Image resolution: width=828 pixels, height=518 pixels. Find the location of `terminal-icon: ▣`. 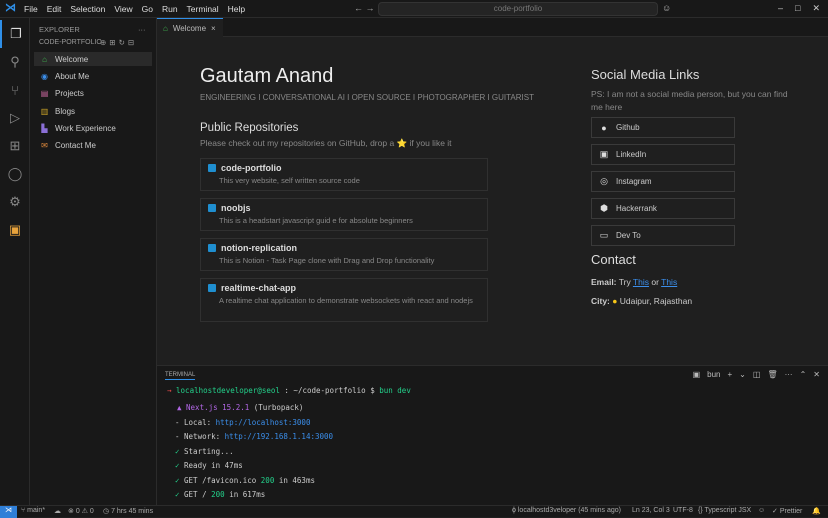

terminal-icon: ▣ is located at coordinates (15, 230).